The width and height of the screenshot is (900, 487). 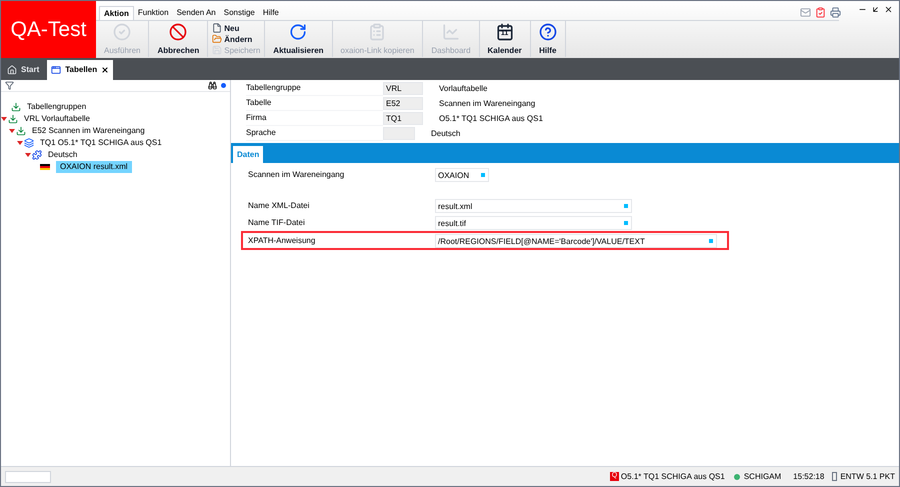 I want to click on code-field, so click(x=399, y=133).